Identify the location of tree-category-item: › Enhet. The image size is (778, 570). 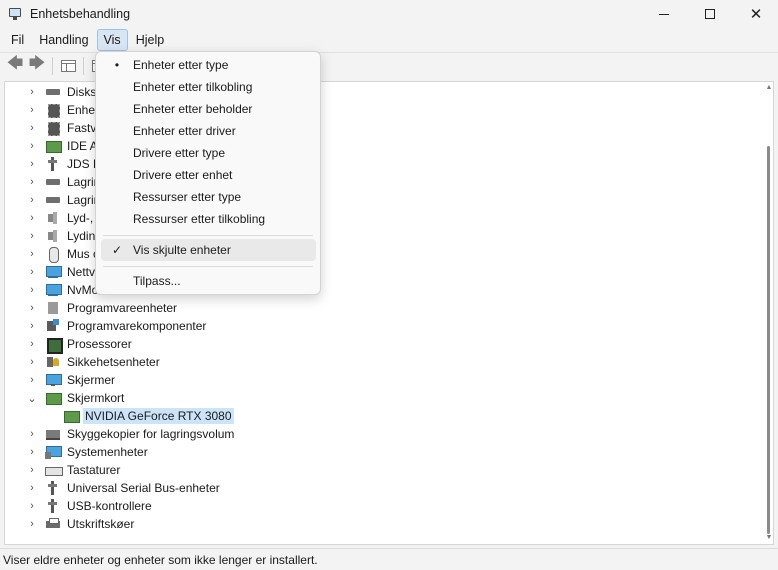
(52, 110).